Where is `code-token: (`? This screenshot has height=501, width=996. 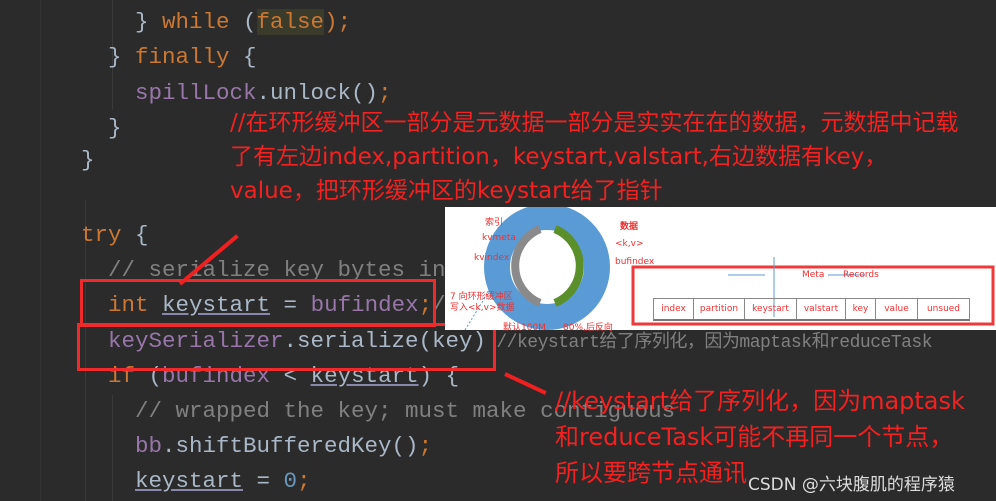
code-token: ( is located at coordinates (243, 22).